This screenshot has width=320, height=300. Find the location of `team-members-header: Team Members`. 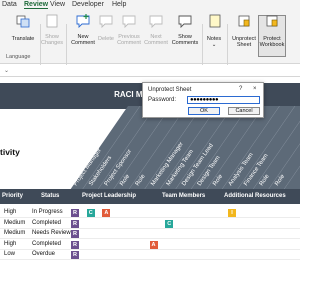

team-members-header: Team Members is located at coordinates (184, 196).